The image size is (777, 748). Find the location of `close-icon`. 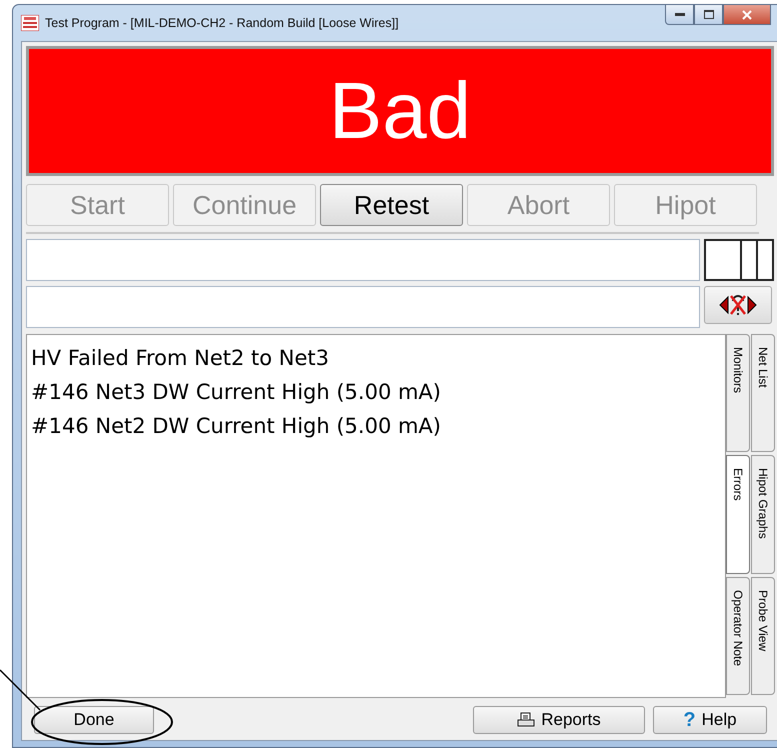

close-icon is located at coordinates (747, 15).